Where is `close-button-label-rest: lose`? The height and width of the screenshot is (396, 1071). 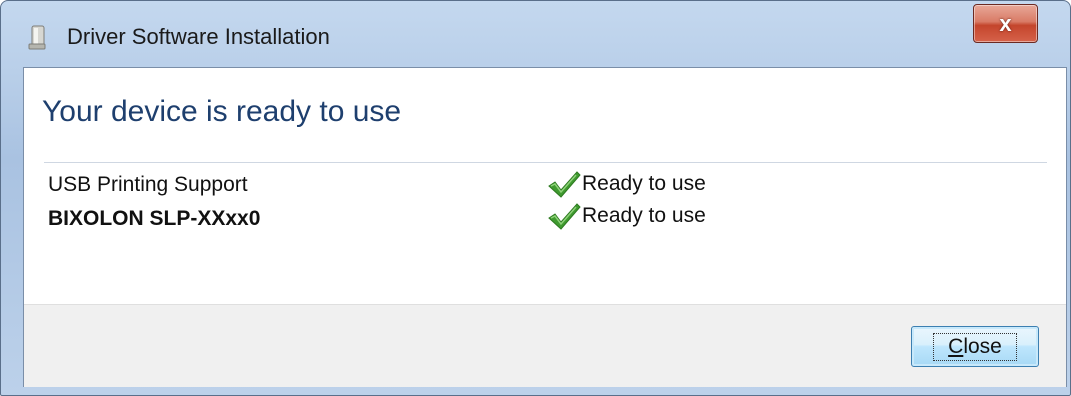 close-button-label-rest: lose is located at coordinates (982, 346).